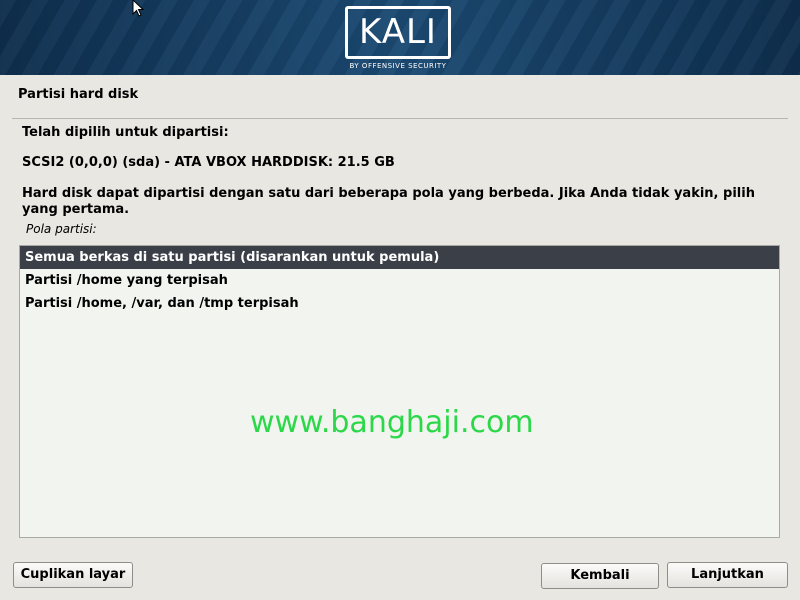  Describe the element at coordinates (398, 32) in the screenshot. I see `kali-logo: KALI` at that location.